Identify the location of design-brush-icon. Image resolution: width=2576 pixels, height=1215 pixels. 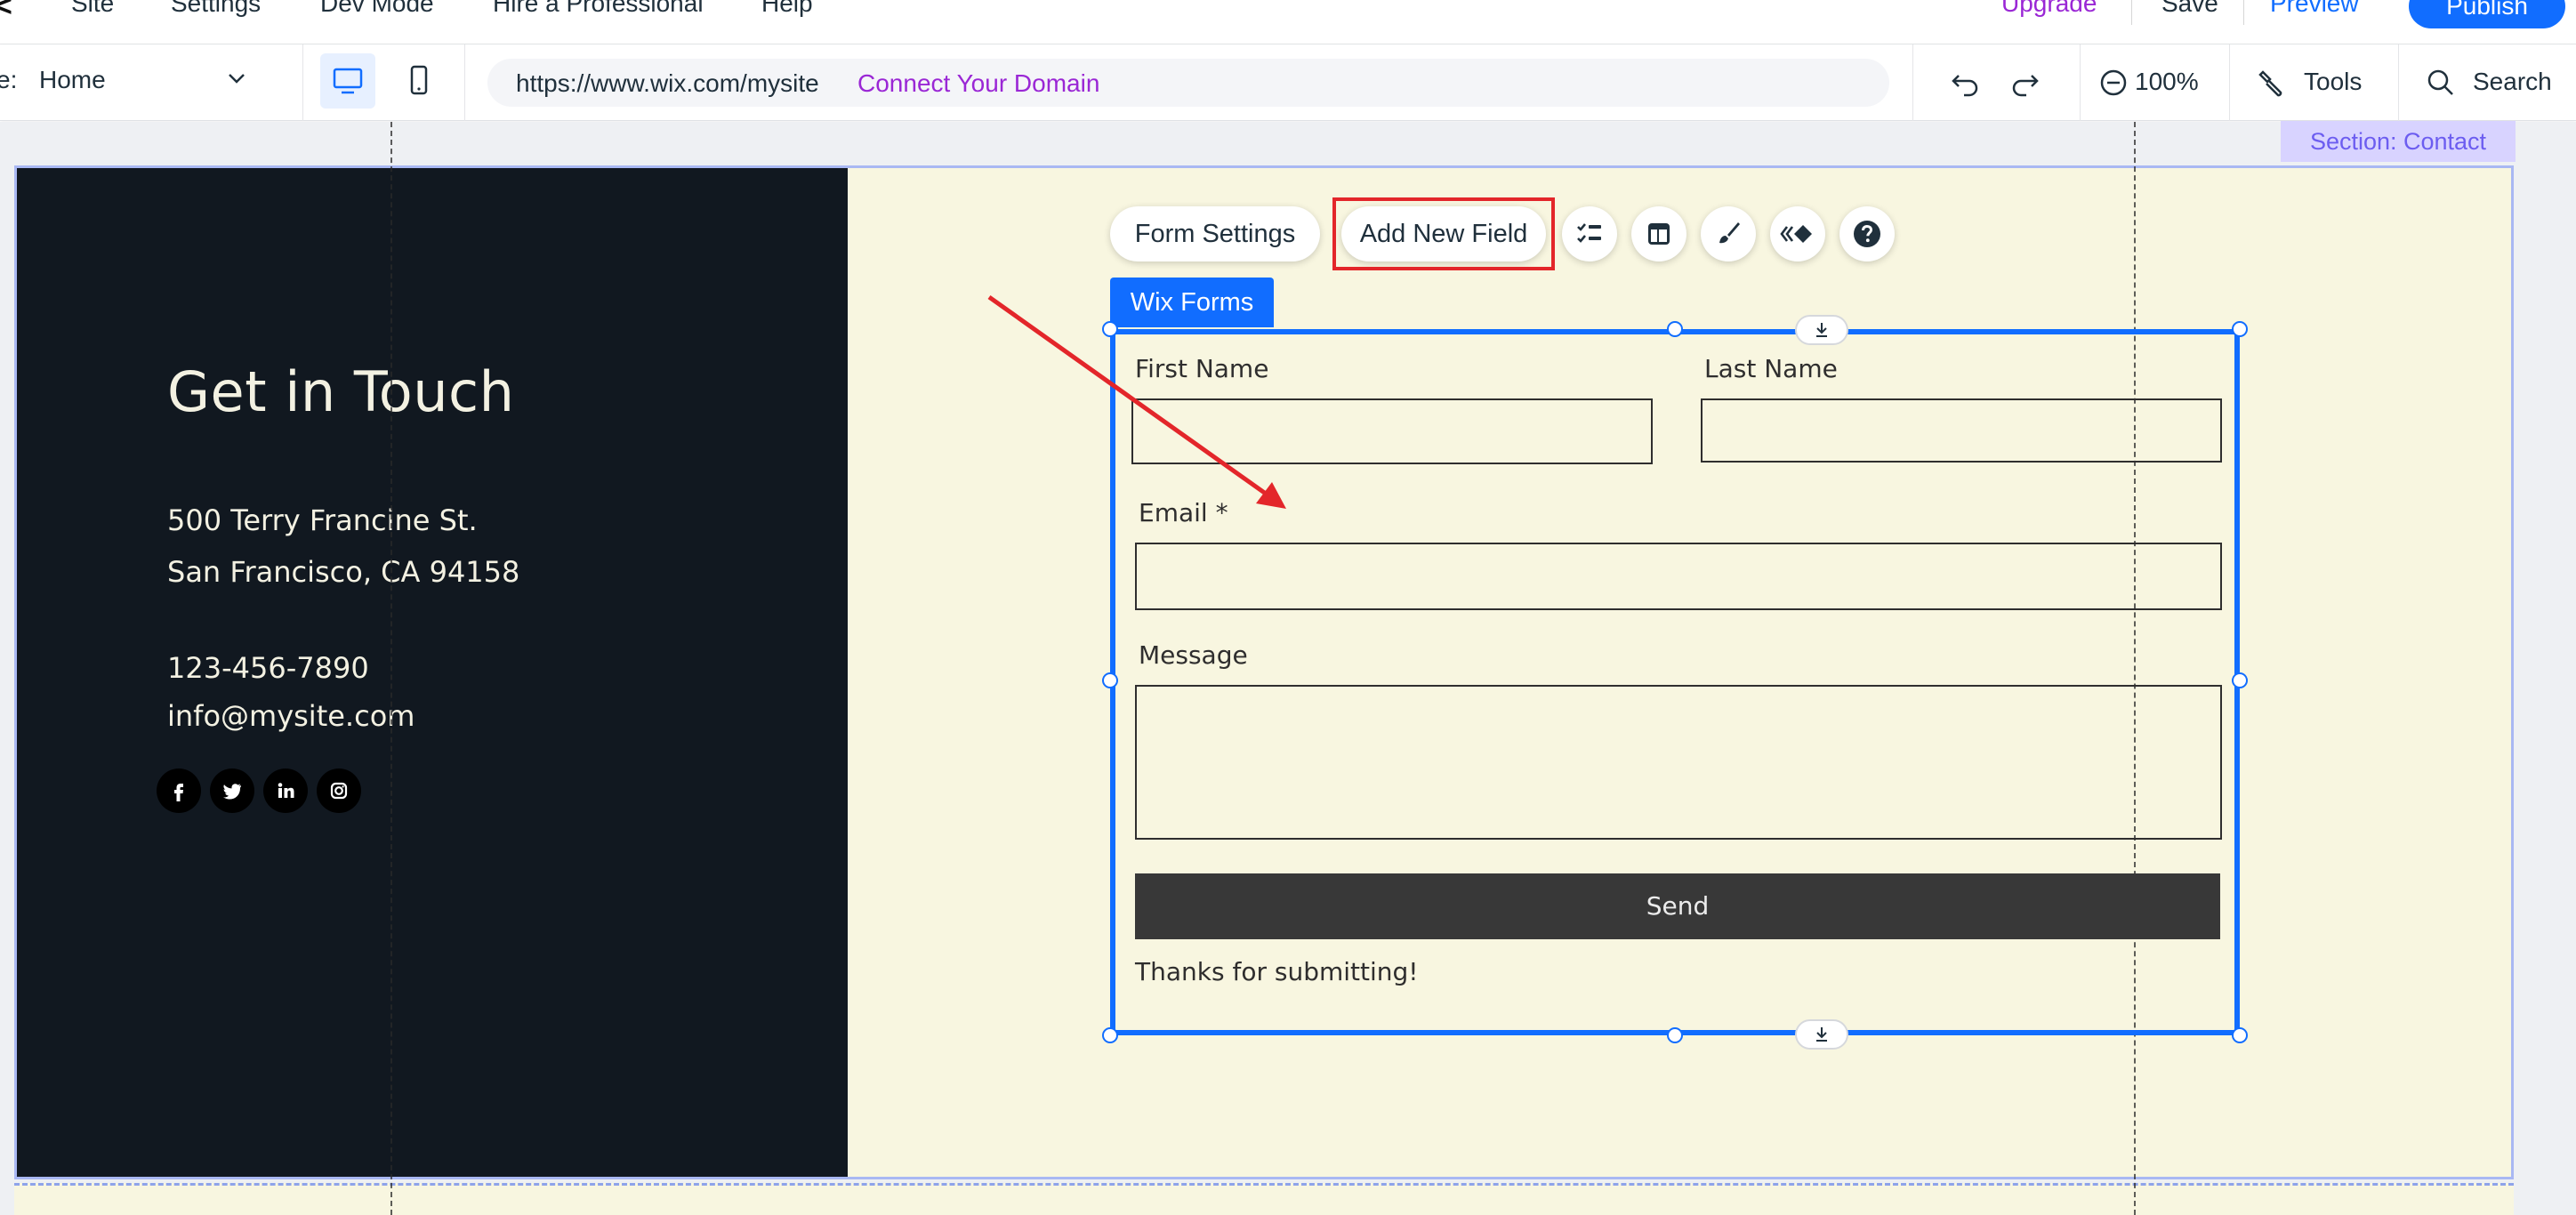
(1729, 233).